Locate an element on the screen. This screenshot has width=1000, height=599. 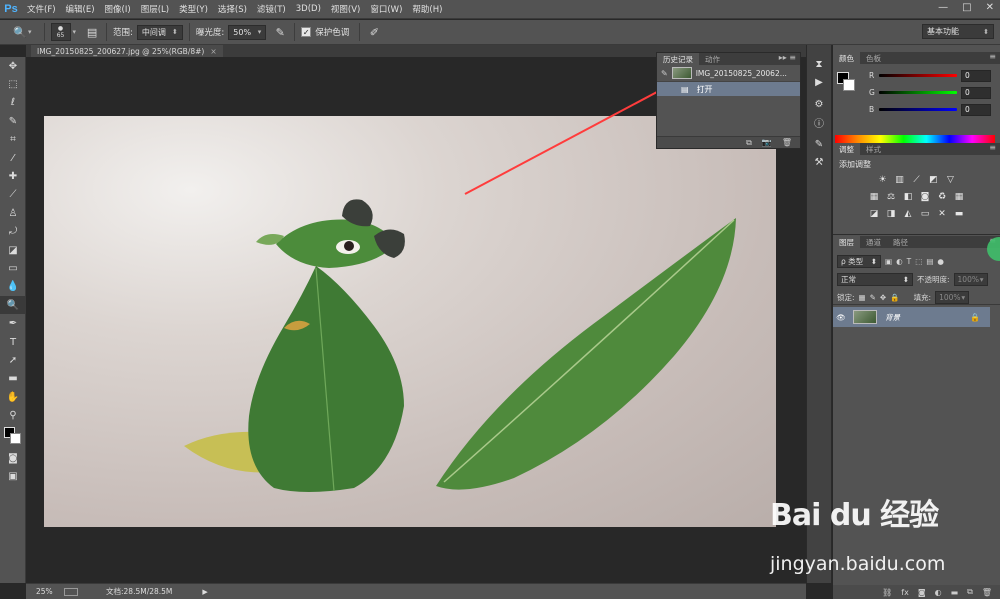
zoom-tool-icon: ⚲ is located at coordinates (13, 415).